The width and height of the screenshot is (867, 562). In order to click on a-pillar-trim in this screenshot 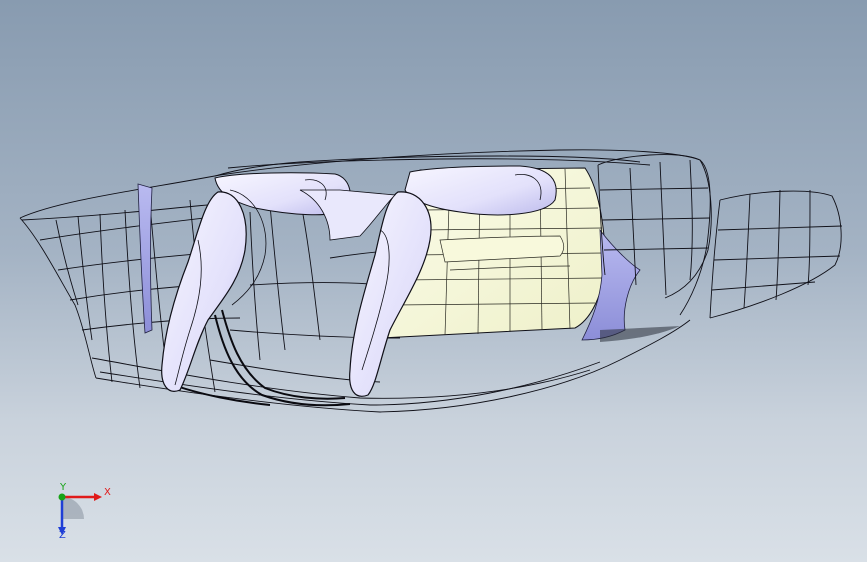, I will do `click(145, 258)`.